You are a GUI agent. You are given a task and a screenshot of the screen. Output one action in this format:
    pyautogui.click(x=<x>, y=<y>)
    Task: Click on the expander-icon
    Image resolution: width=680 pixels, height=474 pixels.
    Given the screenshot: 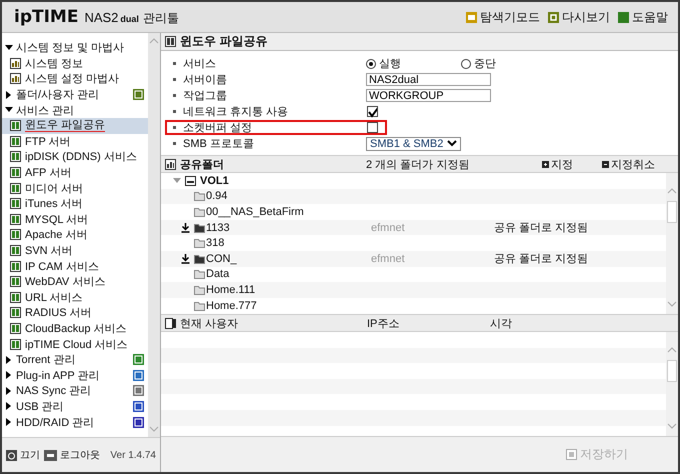 What is the action you would take?
    pyautogui.click(x=9, y=48)
    